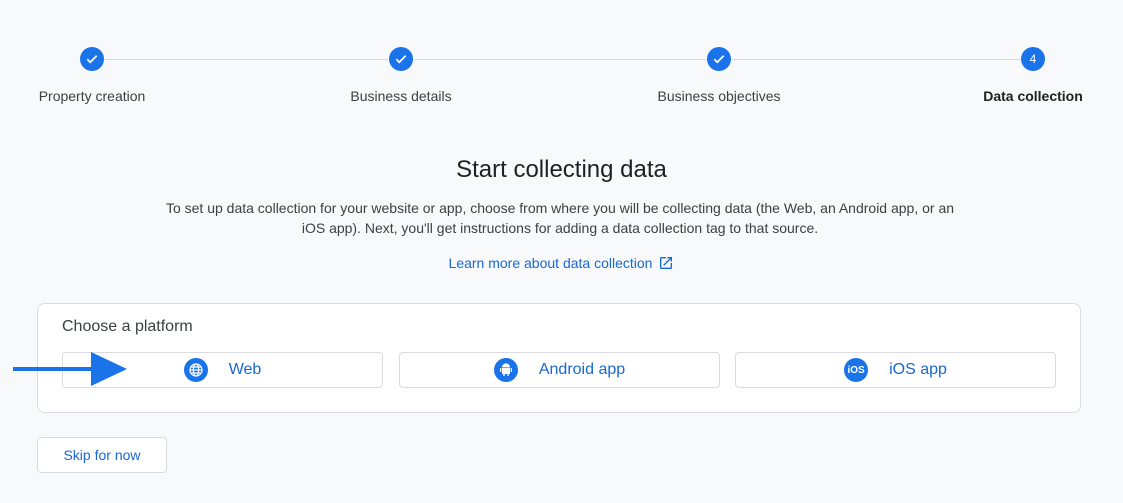 Image resolution: width=1123 pixels, height=503 pixels. I want to click on step-1-check-icon, so click(92, 59).